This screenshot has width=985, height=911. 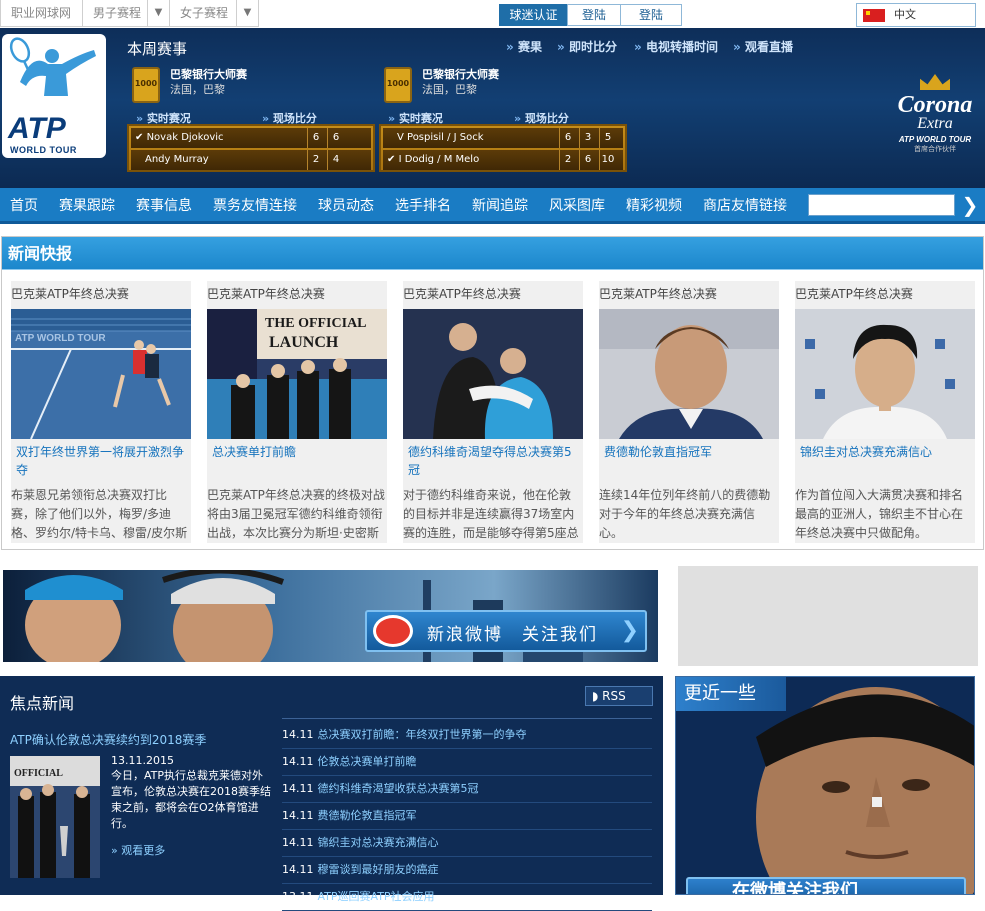 What do you see at coordinates (885, 463) in the screenshot?
I see `card-title: 锦织圭对总决赛充满信心` at bounding box center [885, 463].